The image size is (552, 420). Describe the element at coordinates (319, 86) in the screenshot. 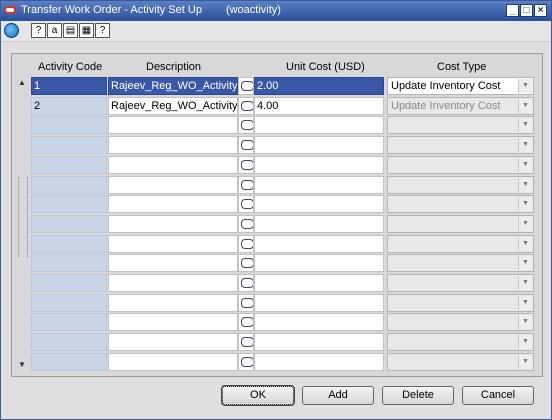

I see `unit-cost-cell: 2.00` at that location.